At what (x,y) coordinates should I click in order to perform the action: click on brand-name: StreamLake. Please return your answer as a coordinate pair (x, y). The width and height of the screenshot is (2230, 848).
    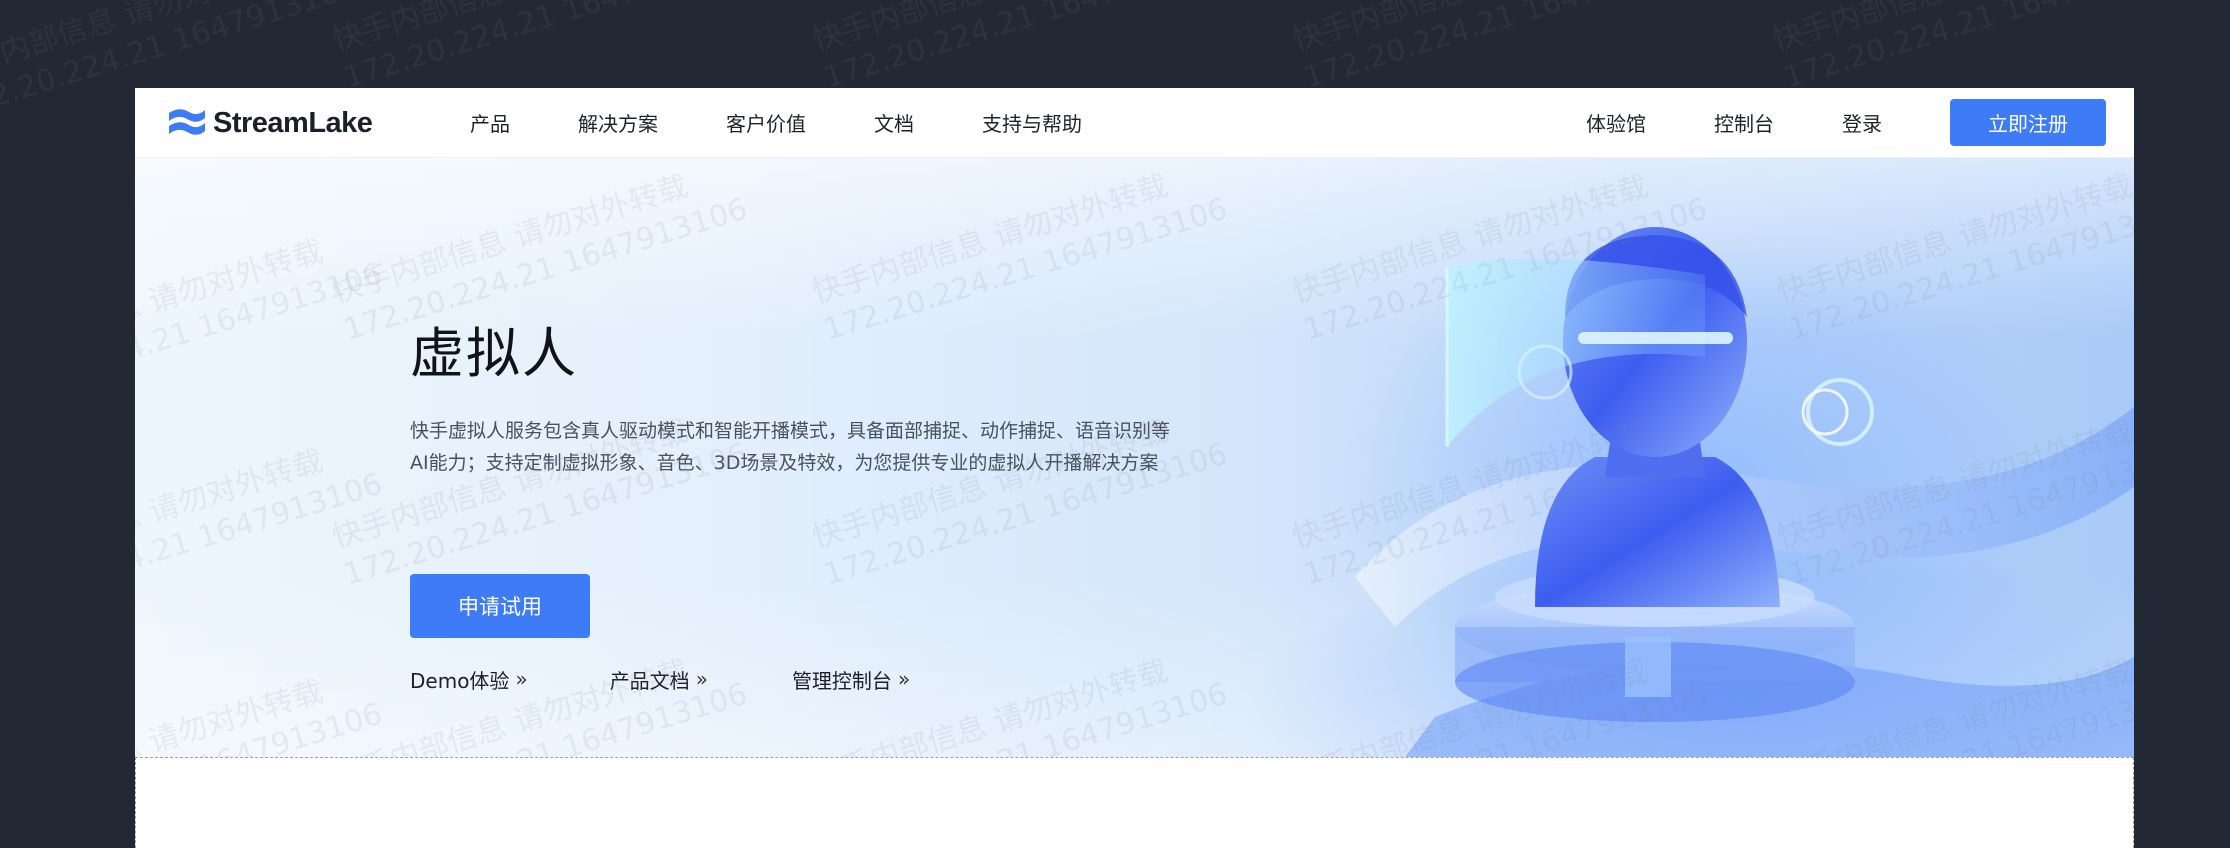
    Looking at the image, I should click on (293, 122).